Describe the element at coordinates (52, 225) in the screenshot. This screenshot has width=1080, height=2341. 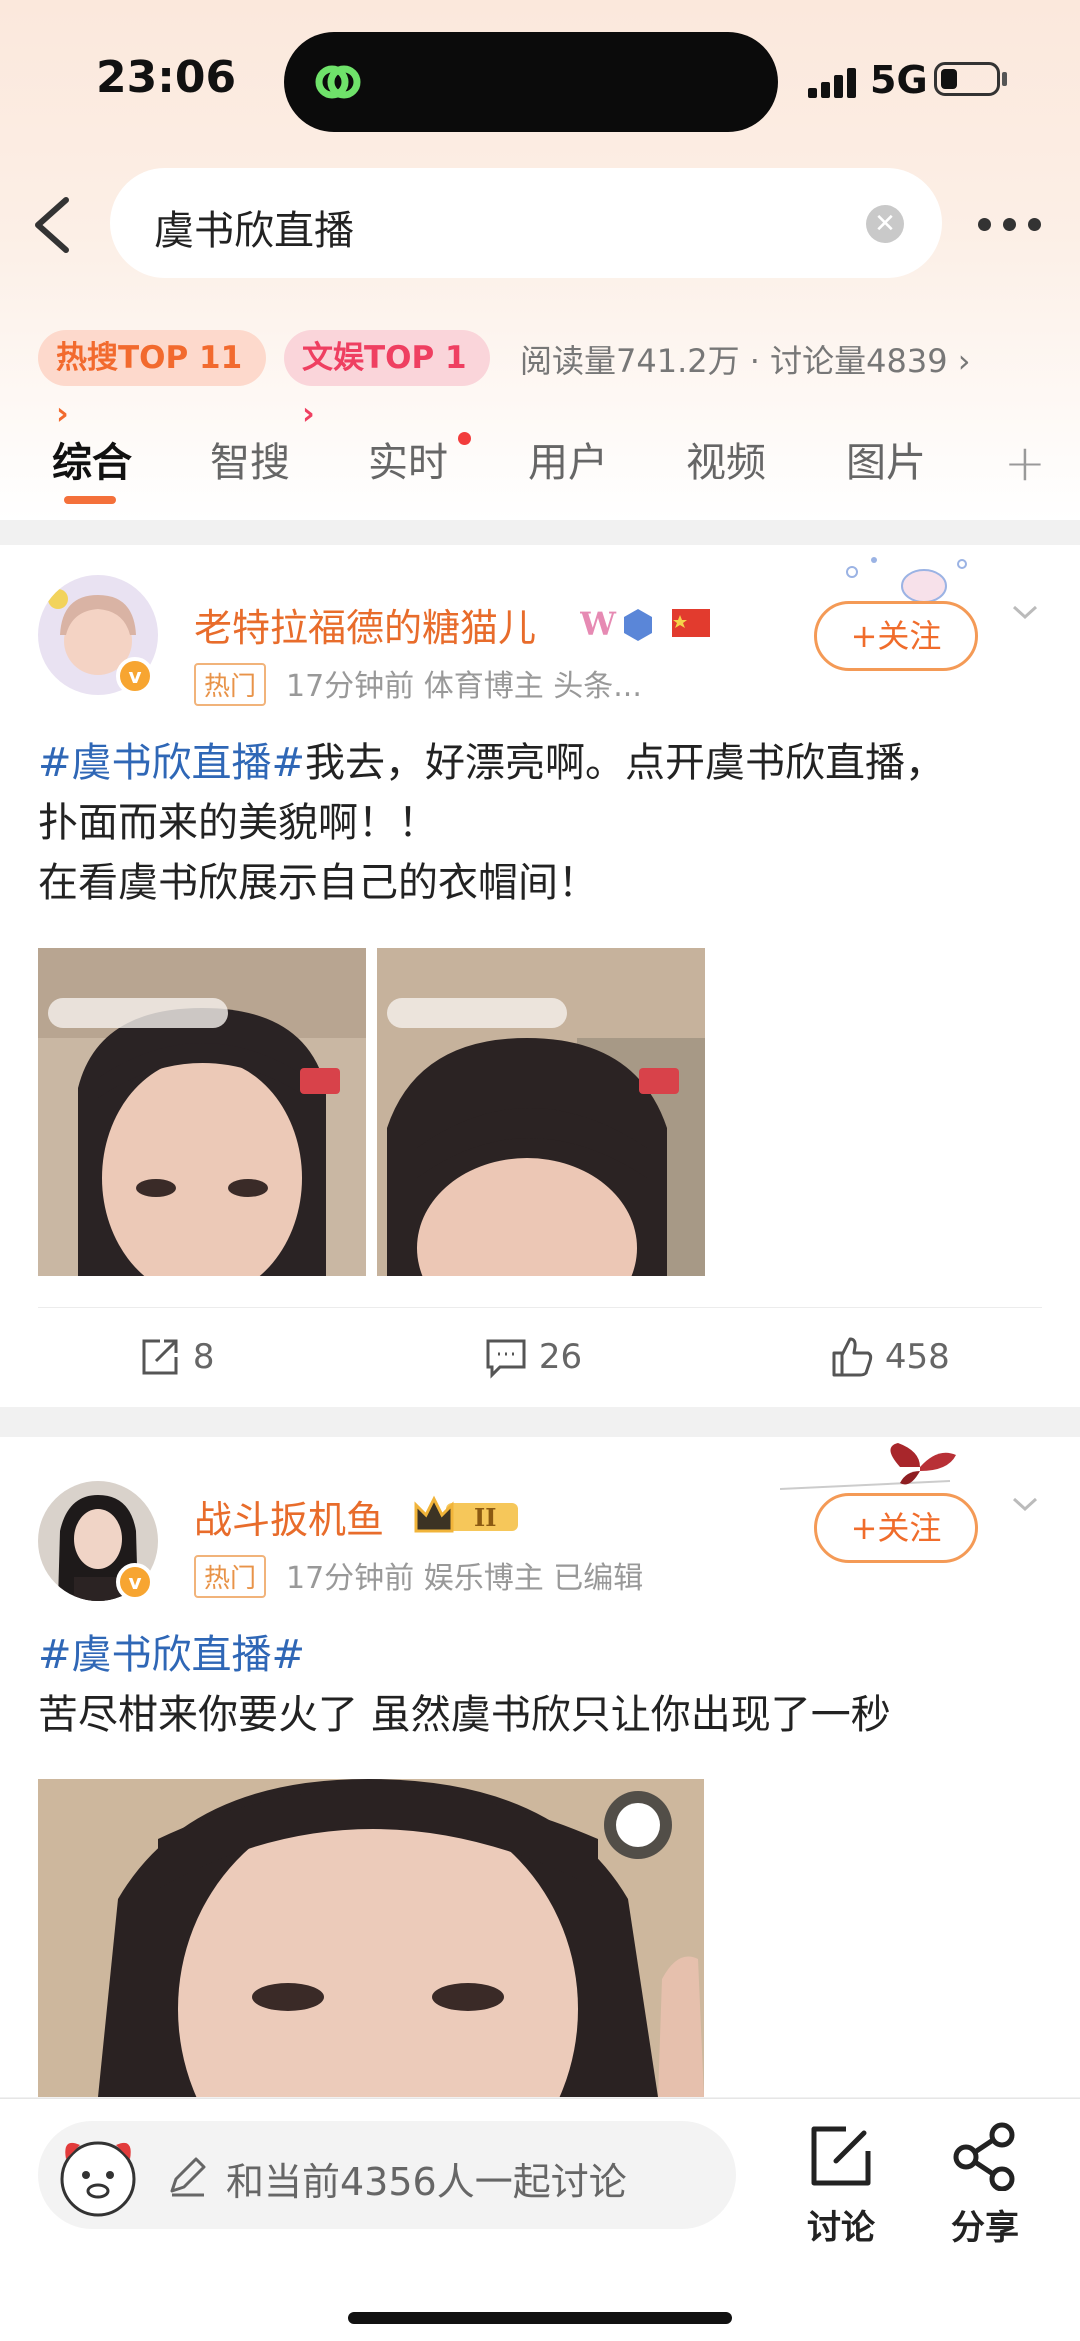
I see `back-arrow-icon` at that location.